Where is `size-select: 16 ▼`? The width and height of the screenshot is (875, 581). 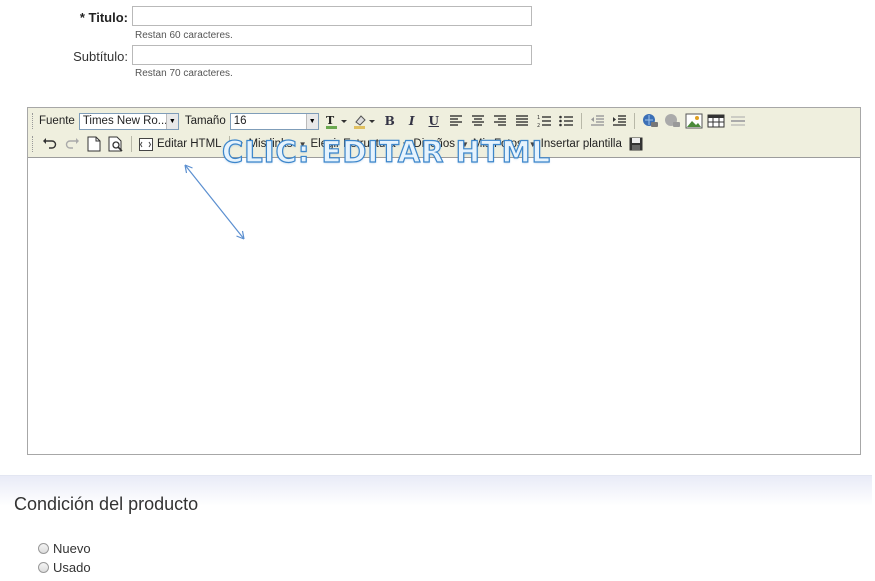
size-select: 16 ▼ is located at coordinates (274, 121).